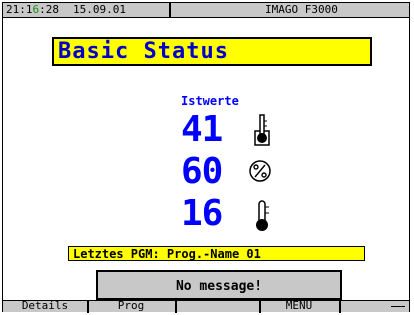 The width and height of the screenshot is (414, 315). What do you see at coordinates (202, 129) in the screenshot?
I see `reading-value-temperature: 41` at bounding box center [202, 129].